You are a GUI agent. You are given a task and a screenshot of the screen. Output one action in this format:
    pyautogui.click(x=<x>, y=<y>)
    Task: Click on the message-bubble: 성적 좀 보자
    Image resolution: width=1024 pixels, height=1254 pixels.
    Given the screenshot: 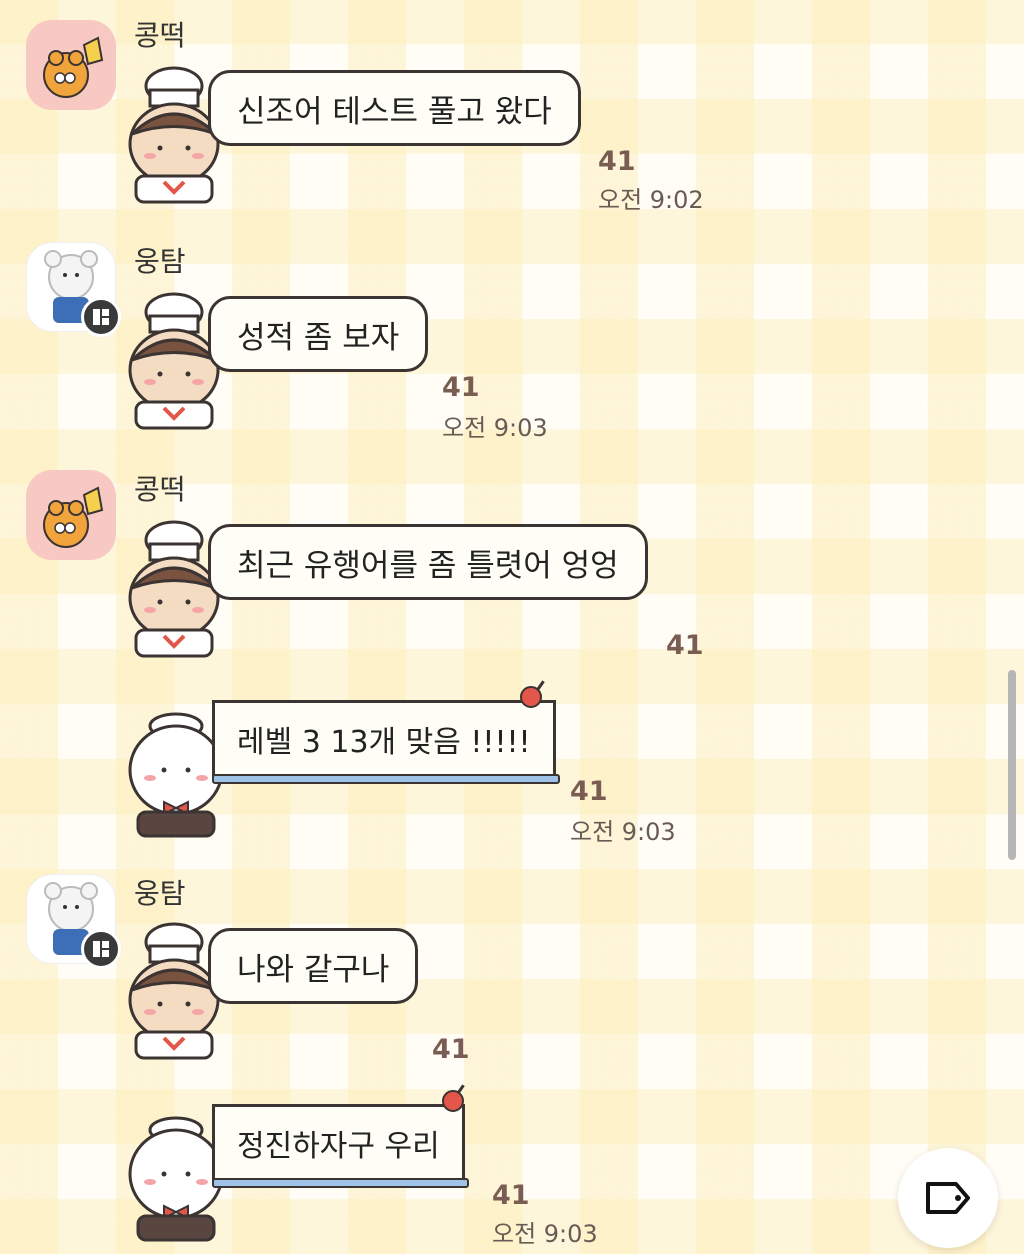 What is the action you would take?
    pyautogui.click(x=318, y=334)
    